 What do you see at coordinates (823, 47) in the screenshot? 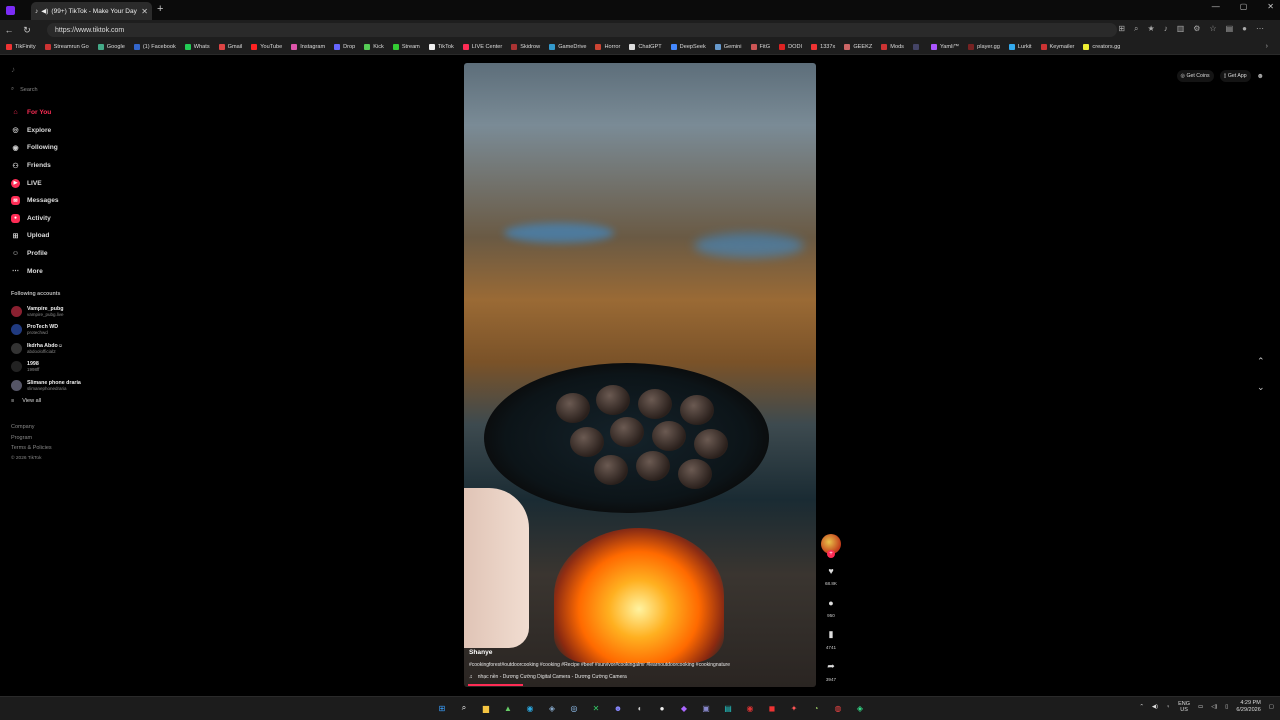
I see `bookmark-item: 1337x` at bounding box center [823, 47].